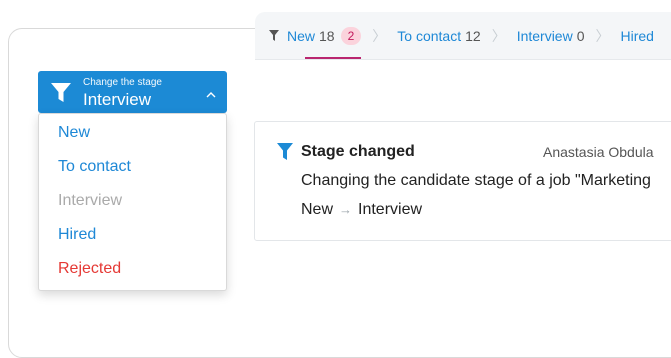  I want to click on stage-menu: New To contact Interview Hired Rejected, so click(132, 202).